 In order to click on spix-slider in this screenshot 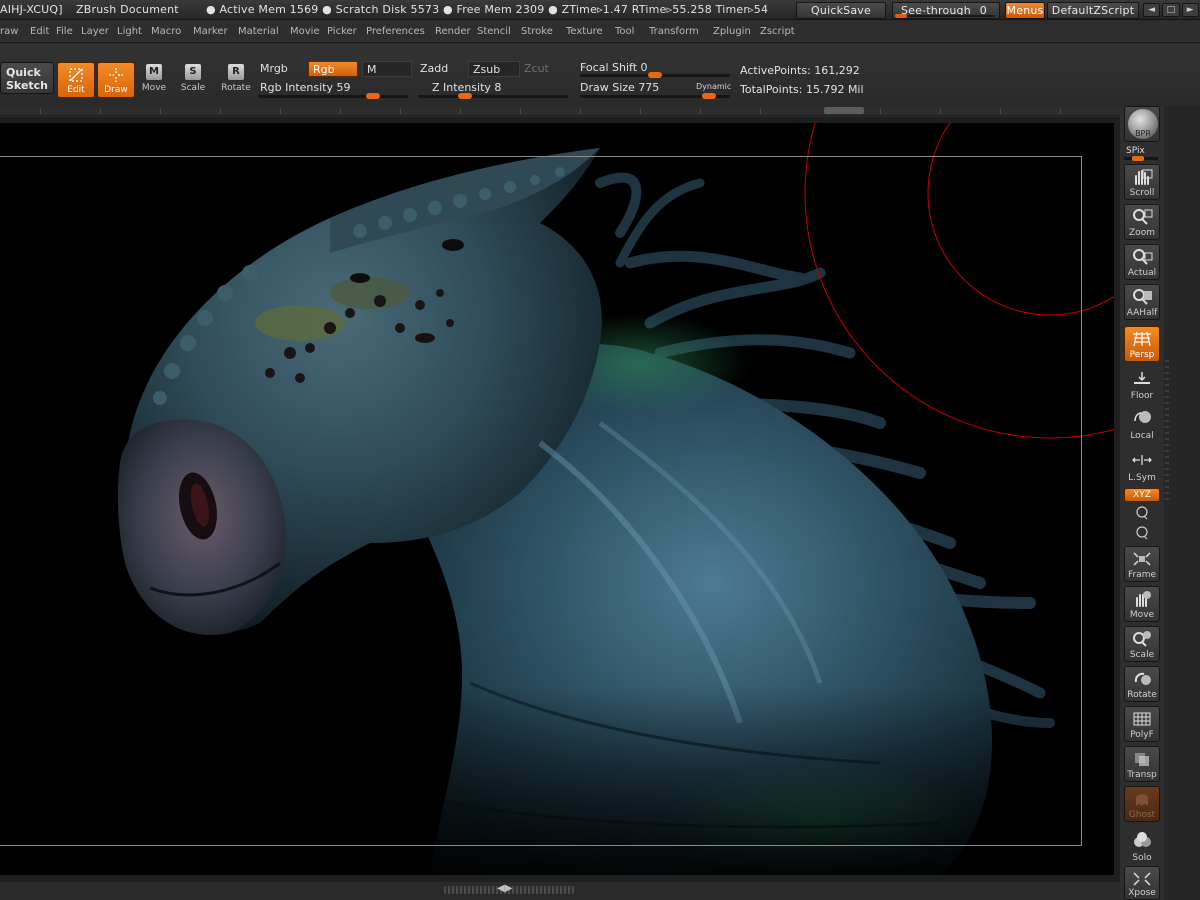, I will do `click(1141, 158)`.